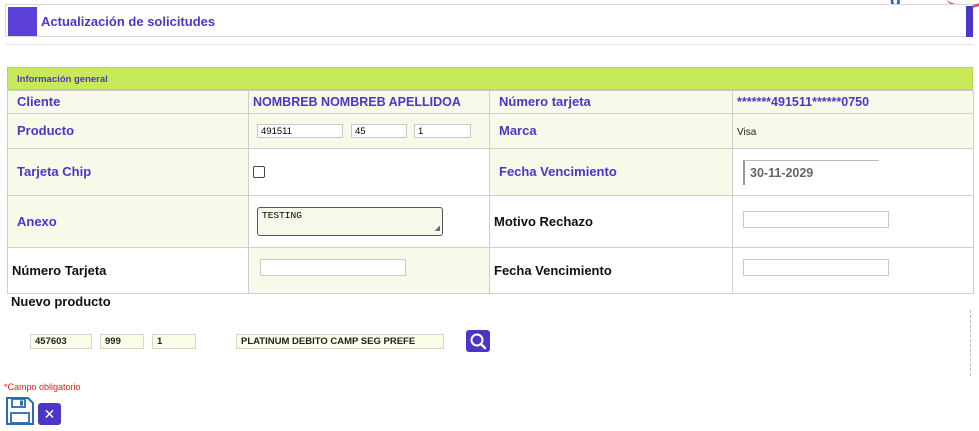 The image size is (979, 431). I want to click on anexo-textarea: TESTING ◢, so click(350, 221).